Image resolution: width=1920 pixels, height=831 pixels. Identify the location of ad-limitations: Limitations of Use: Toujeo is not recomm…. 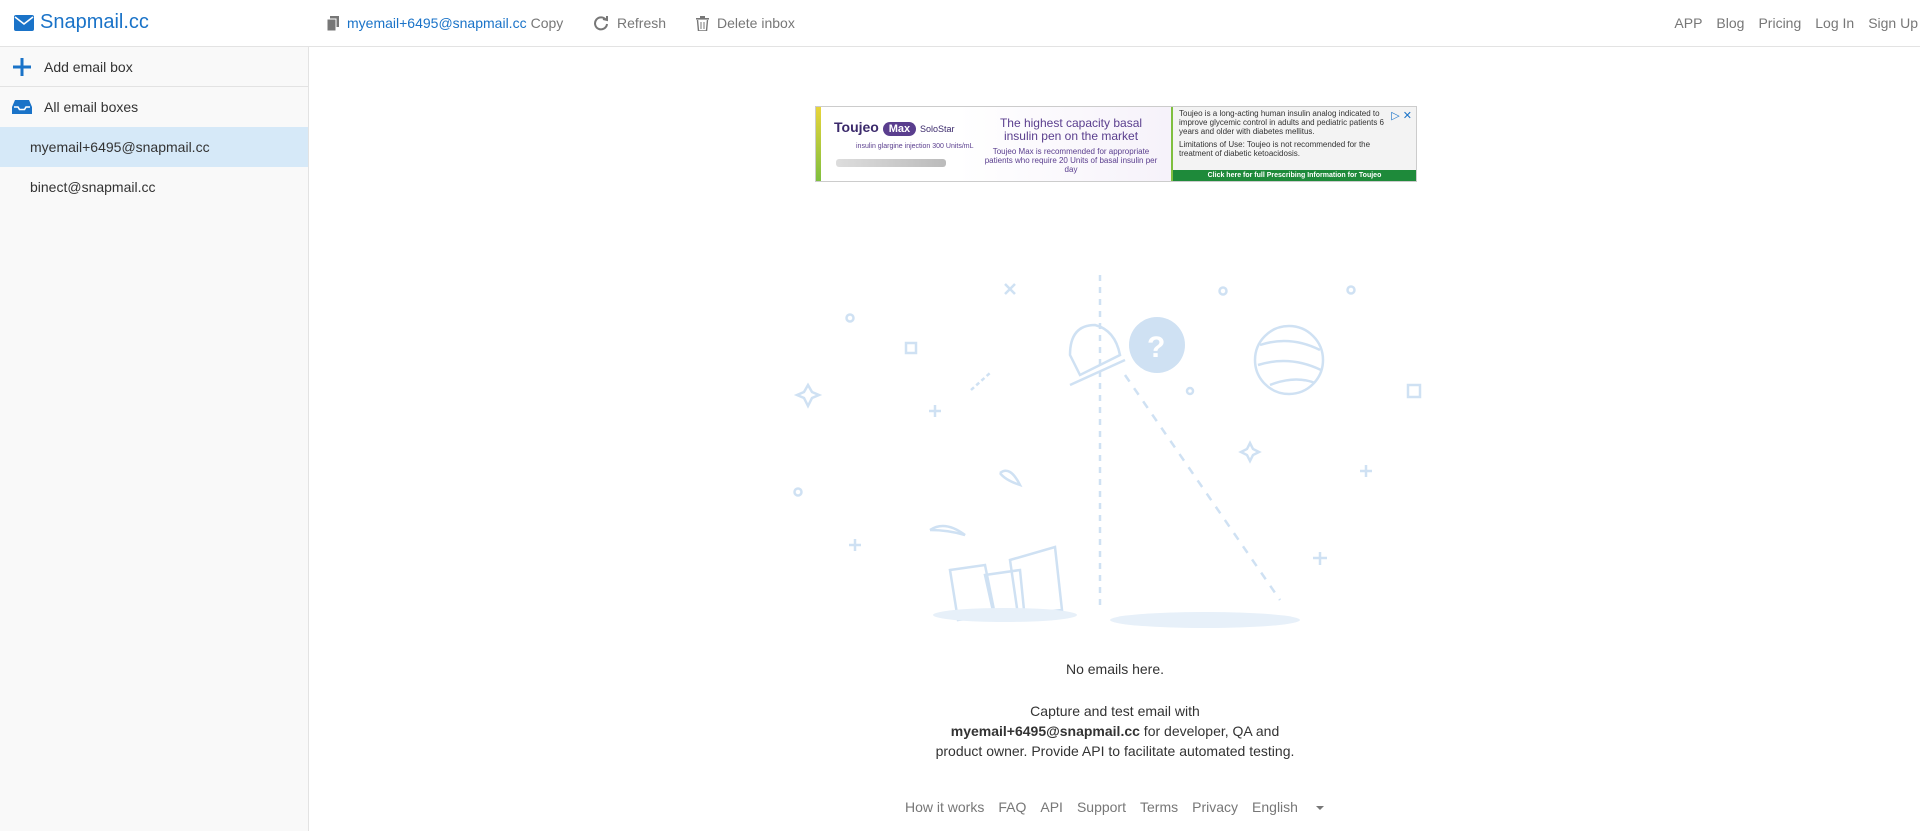
(1275, 149).